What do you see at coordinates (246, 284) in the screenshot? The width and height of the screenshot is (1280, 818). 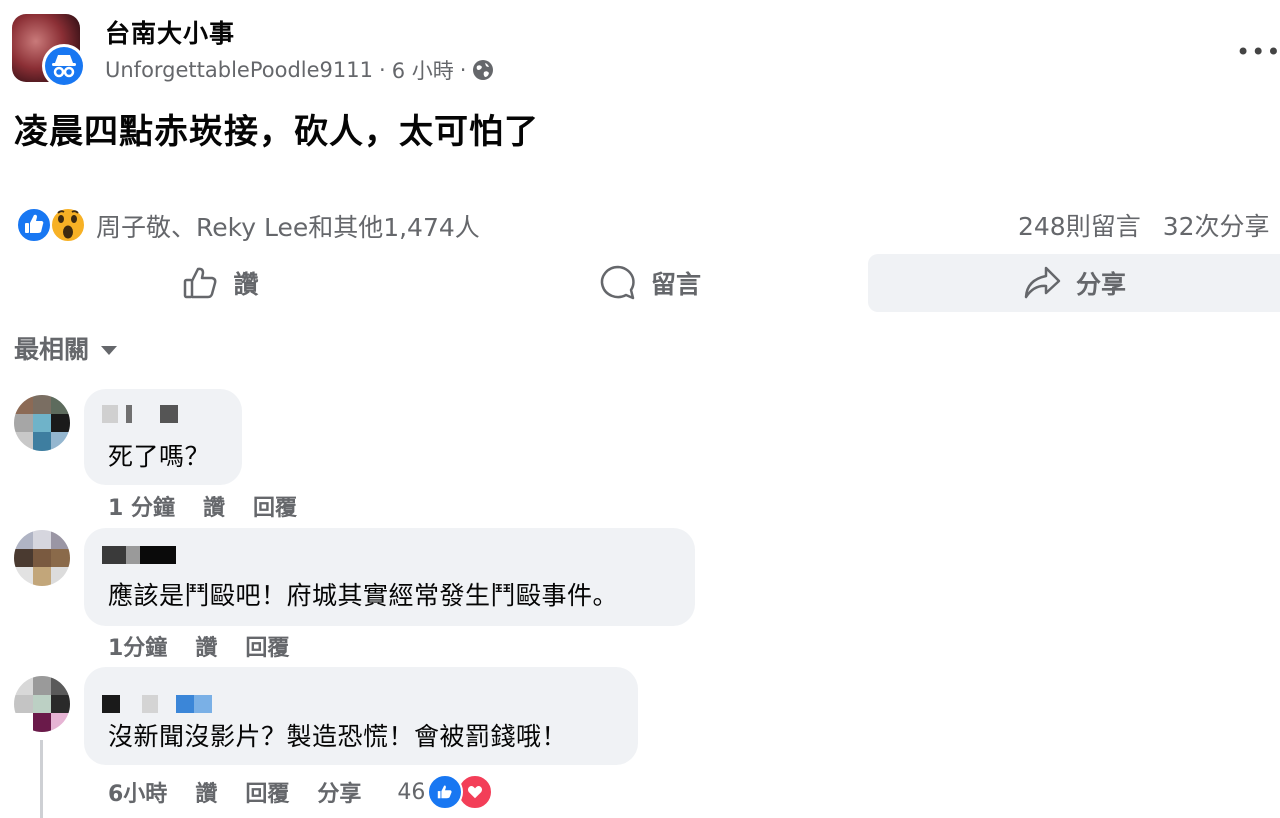 I see `like-label: 讚` at bounding box center [246, 284].